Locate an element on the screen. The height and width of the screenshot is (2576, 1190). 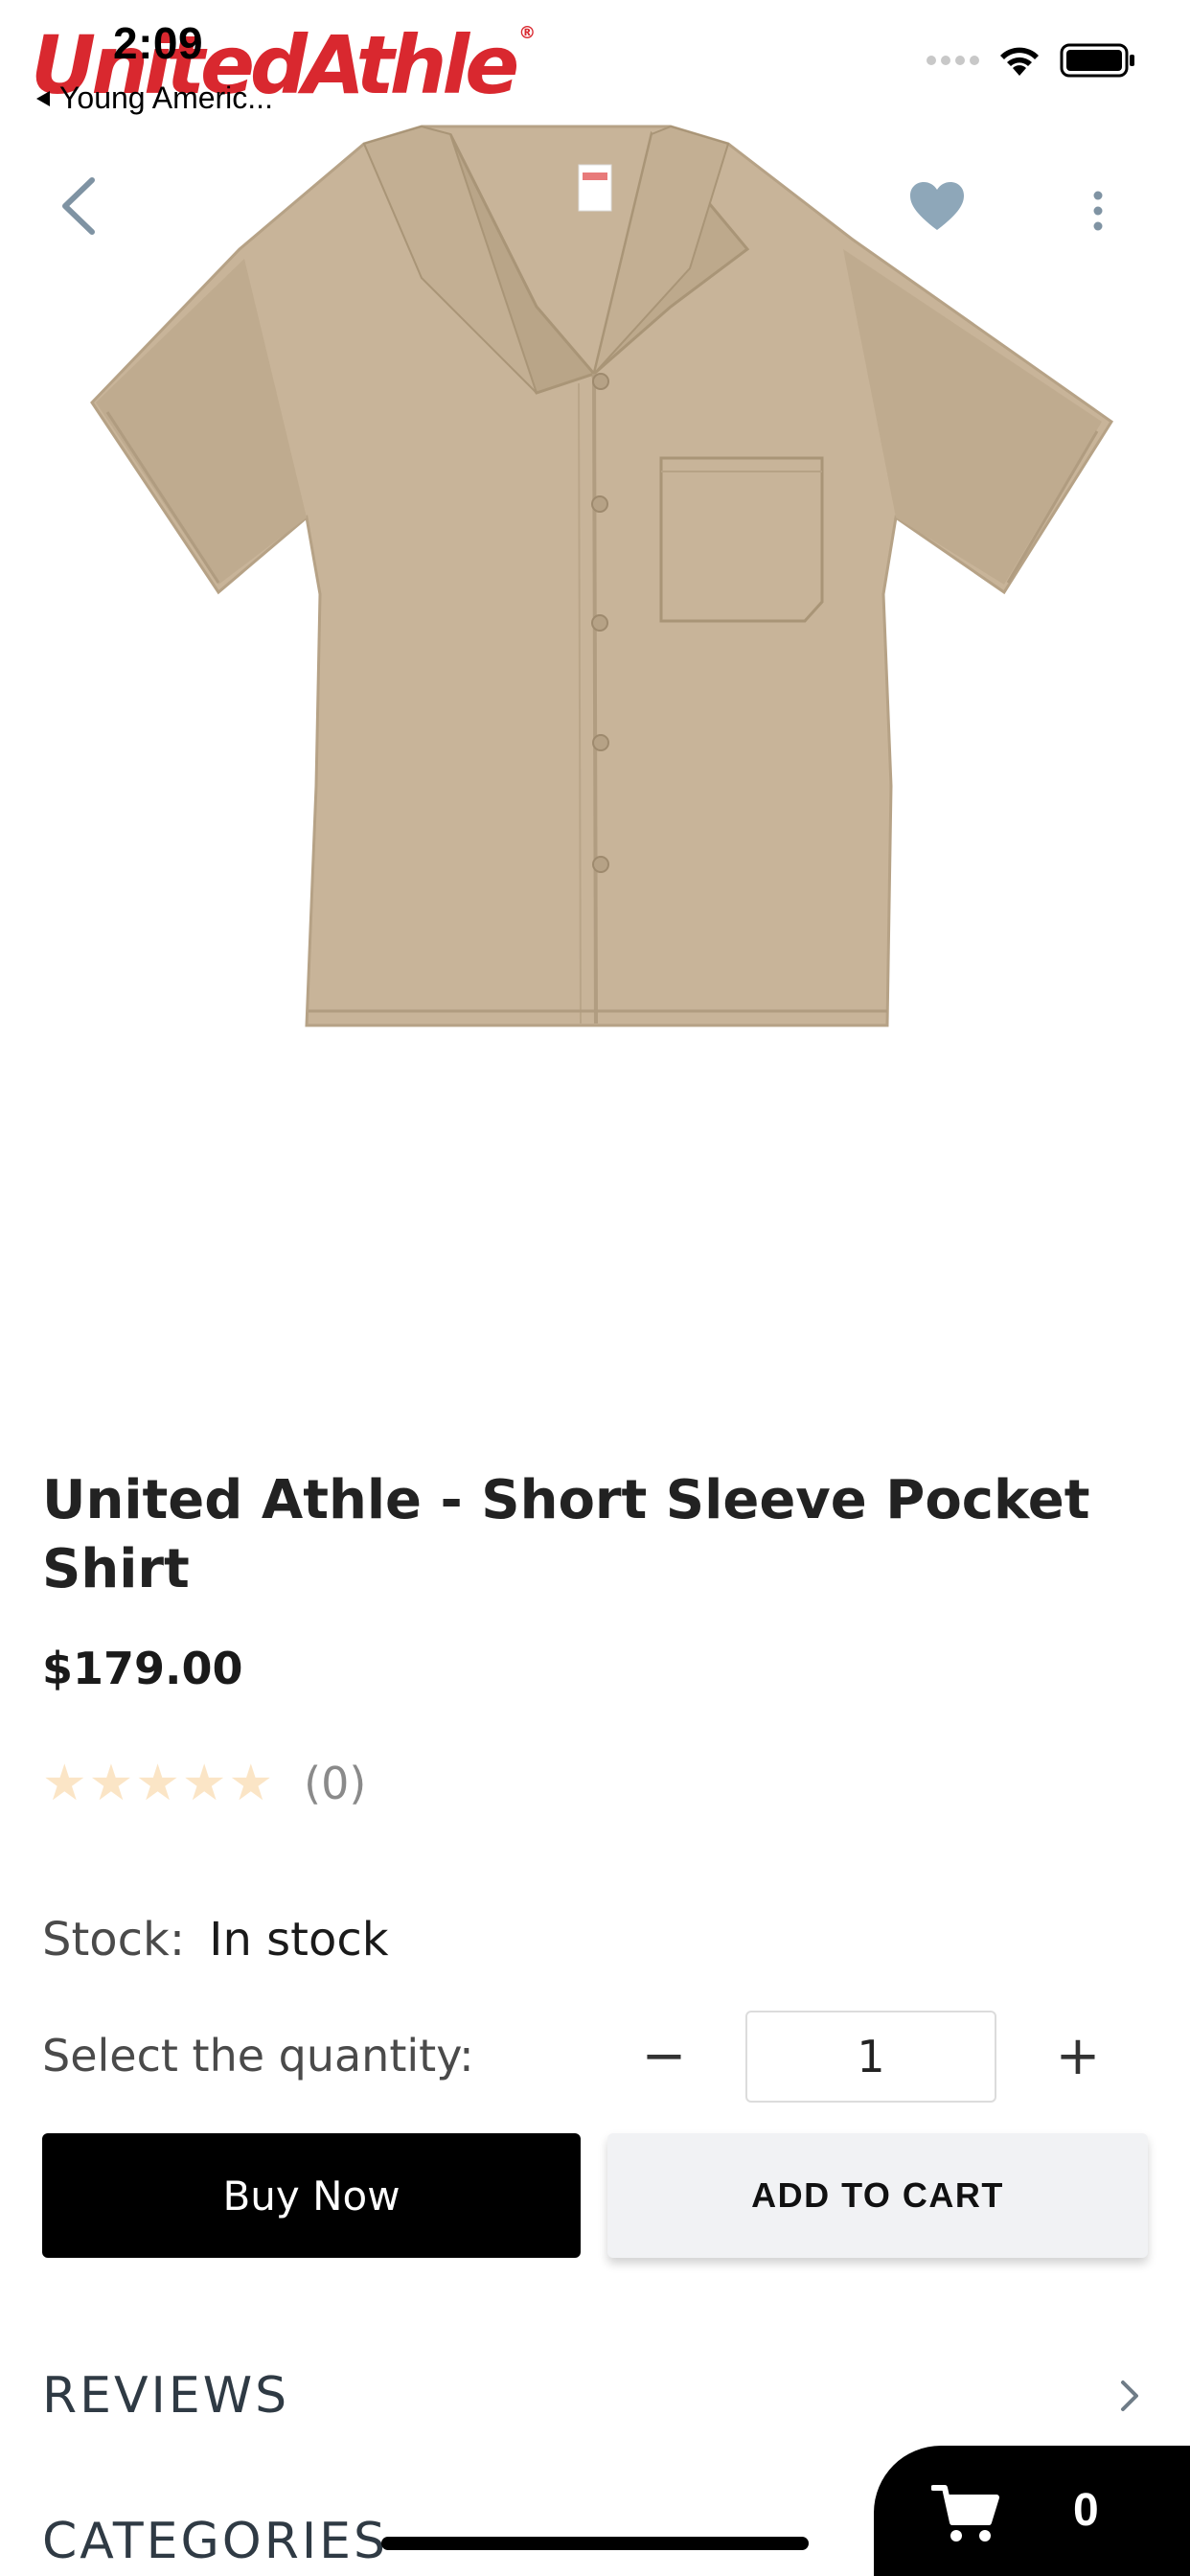
more-vertical-icon is located at coordinates (1098, 211).